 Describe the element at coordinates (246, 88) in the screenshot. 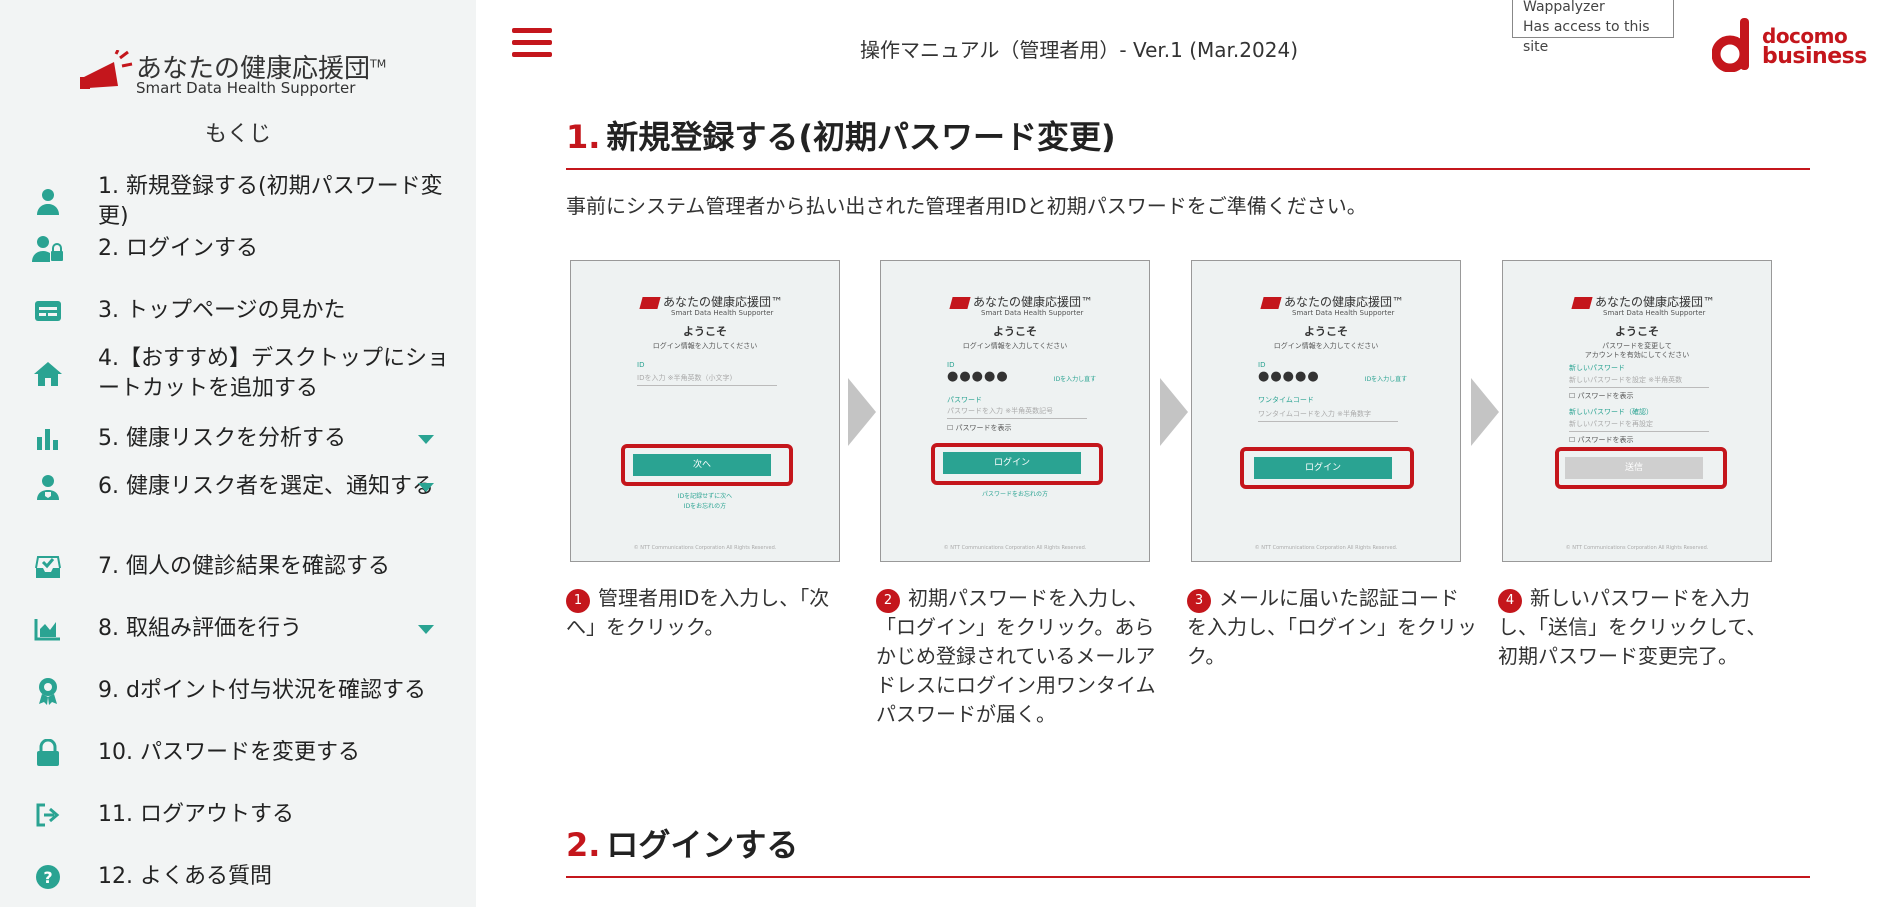

I see `logo-subtitle: Smart Data Health Supporter` at that location.